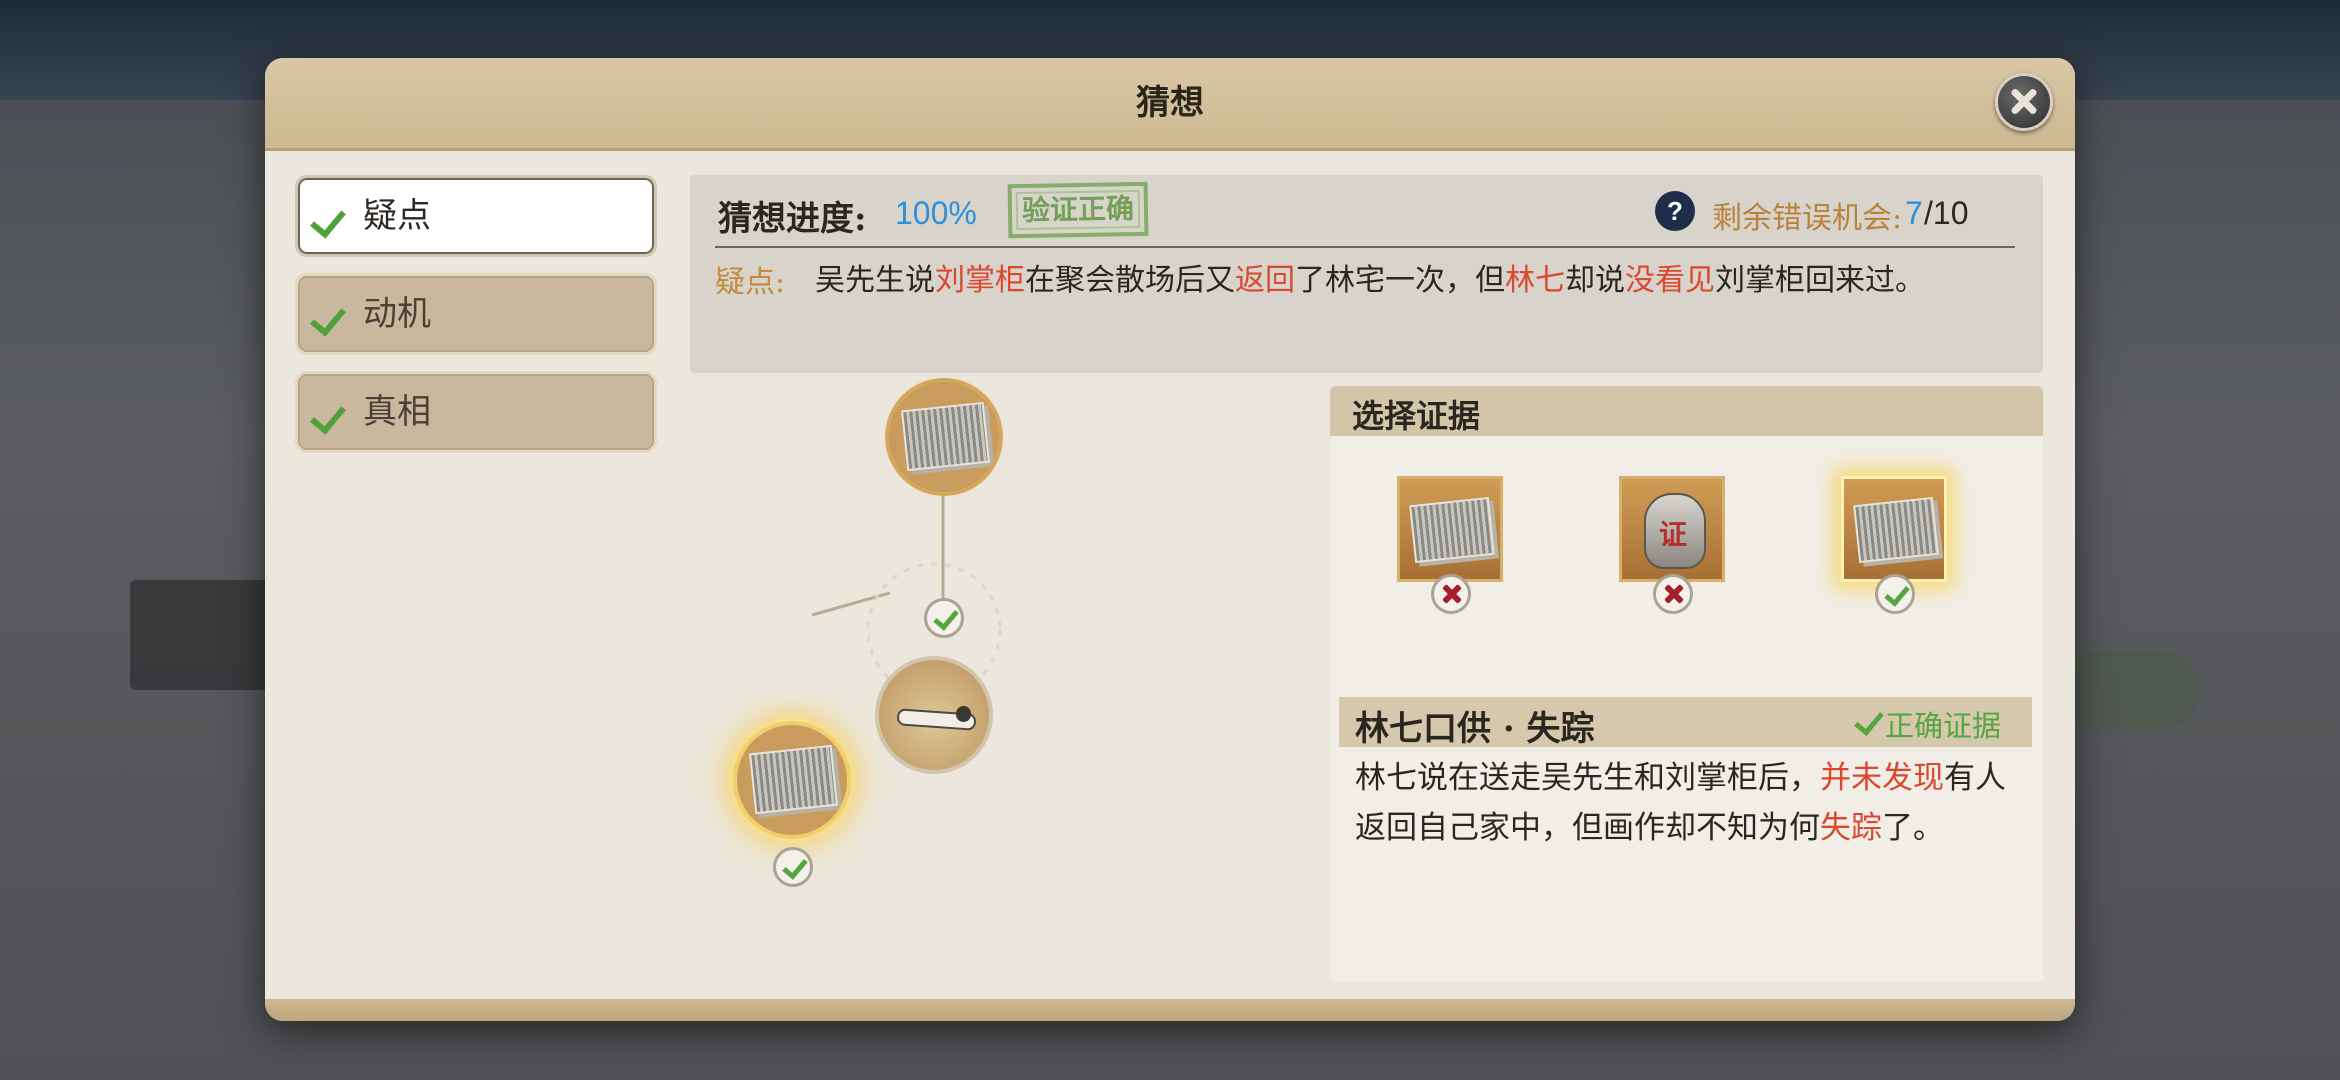 The width and height of the screenshot is (2340, 1080). I want to click on verified-stamp: 验证正确, so click(1078, 210).